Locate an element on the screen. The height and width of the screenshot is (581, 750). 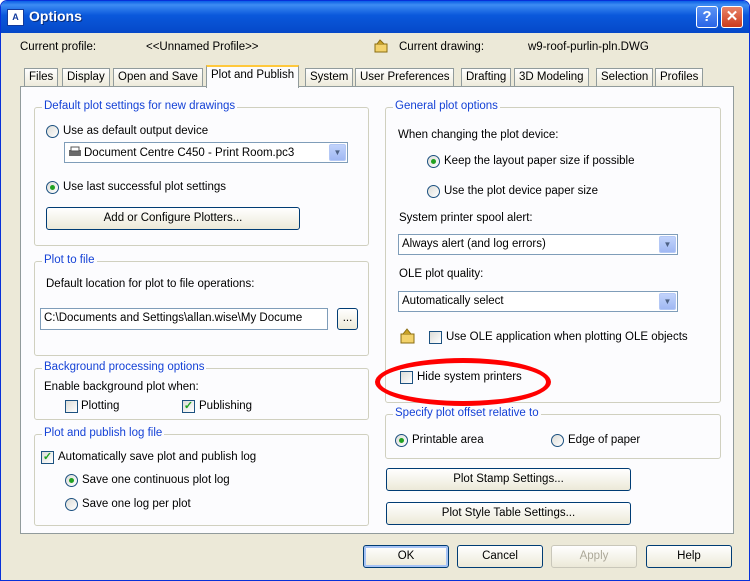
background-processing-group: Background processing options is located at coordinates (201, 390).